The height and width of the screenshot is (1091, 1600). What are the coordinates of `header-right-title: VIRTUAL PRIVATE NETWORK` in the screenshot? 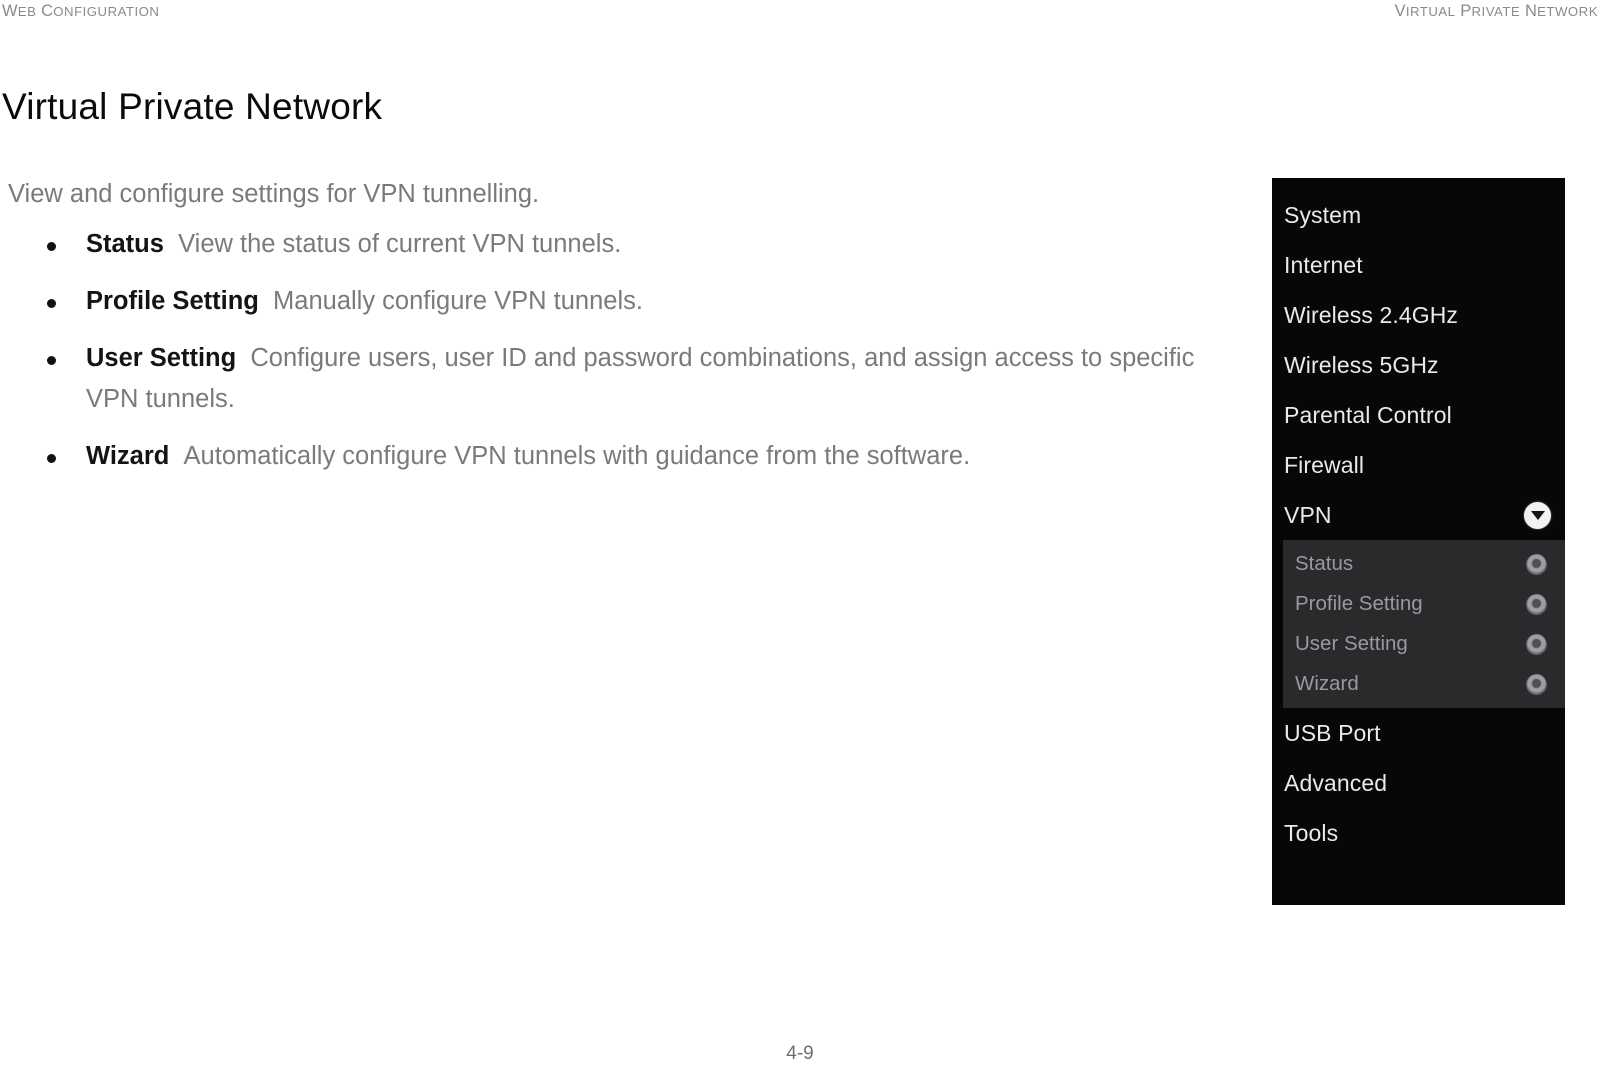 It's located at (1496, 11).